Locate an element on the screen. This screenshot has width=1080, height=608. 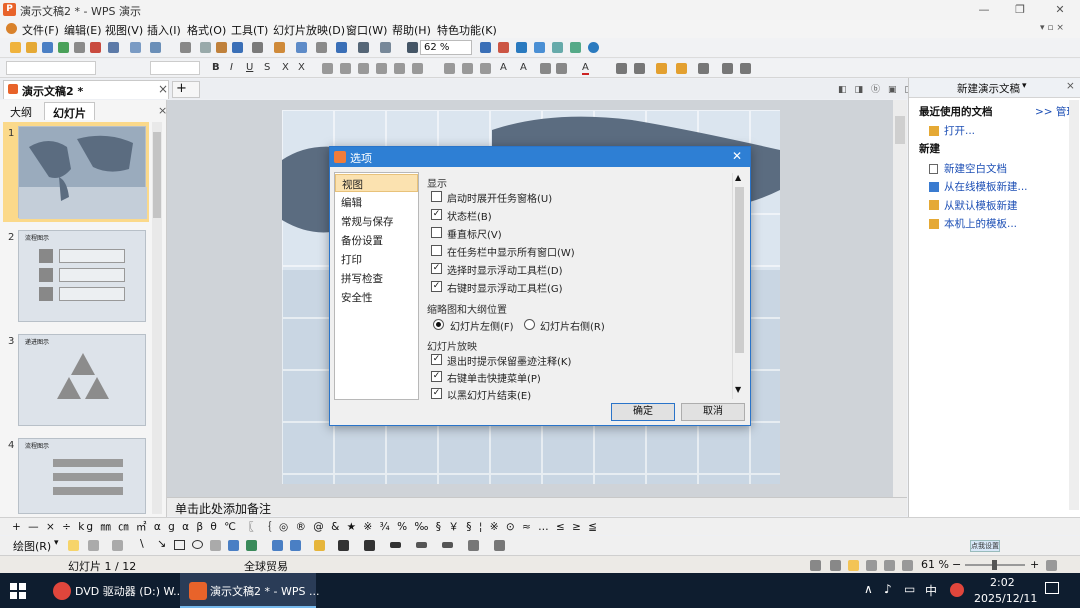
font-color-button: A is located at coordinates (585, 68).